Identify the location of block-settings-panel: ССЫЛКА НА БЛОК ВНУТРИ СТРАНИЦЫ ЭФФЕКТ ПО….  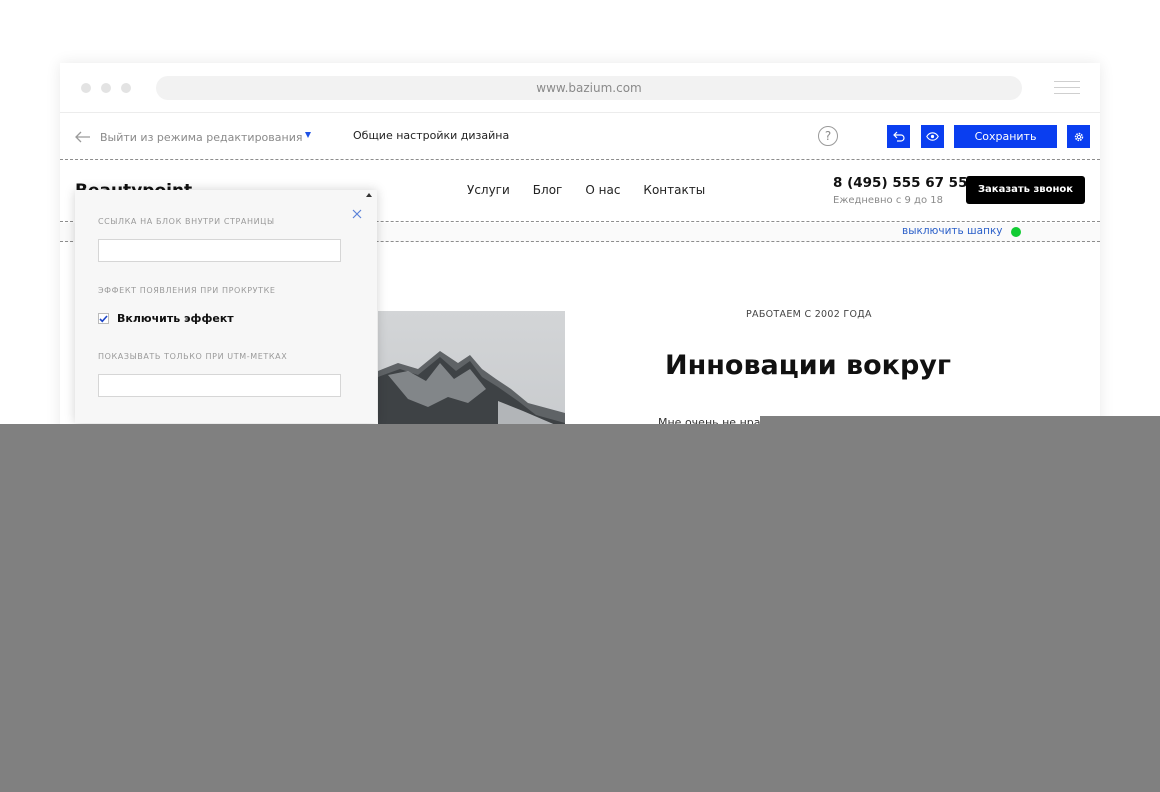
(226, 306).